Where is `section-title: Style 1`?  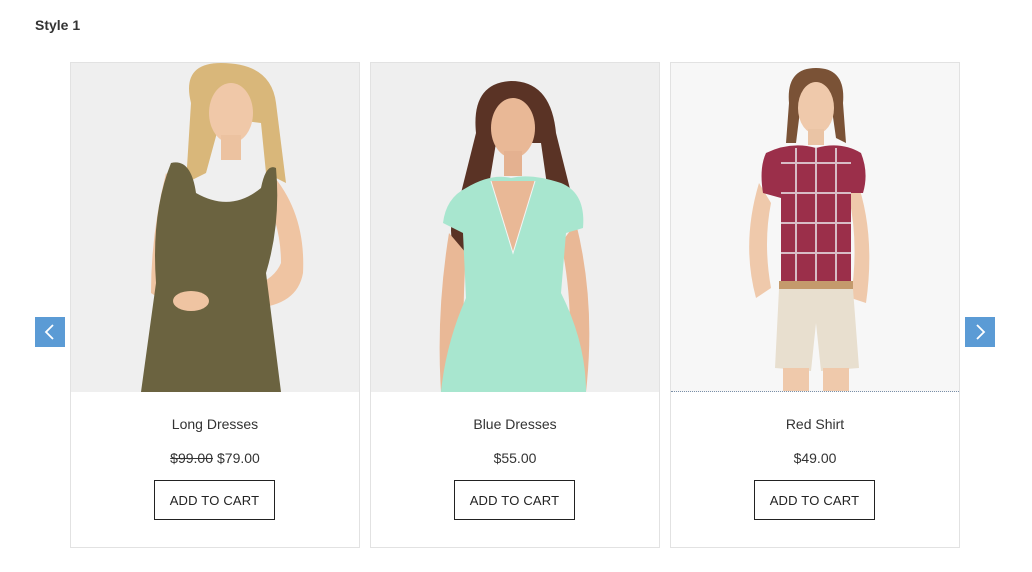 section-title: Style 1 is located at coordinates (58, 25).